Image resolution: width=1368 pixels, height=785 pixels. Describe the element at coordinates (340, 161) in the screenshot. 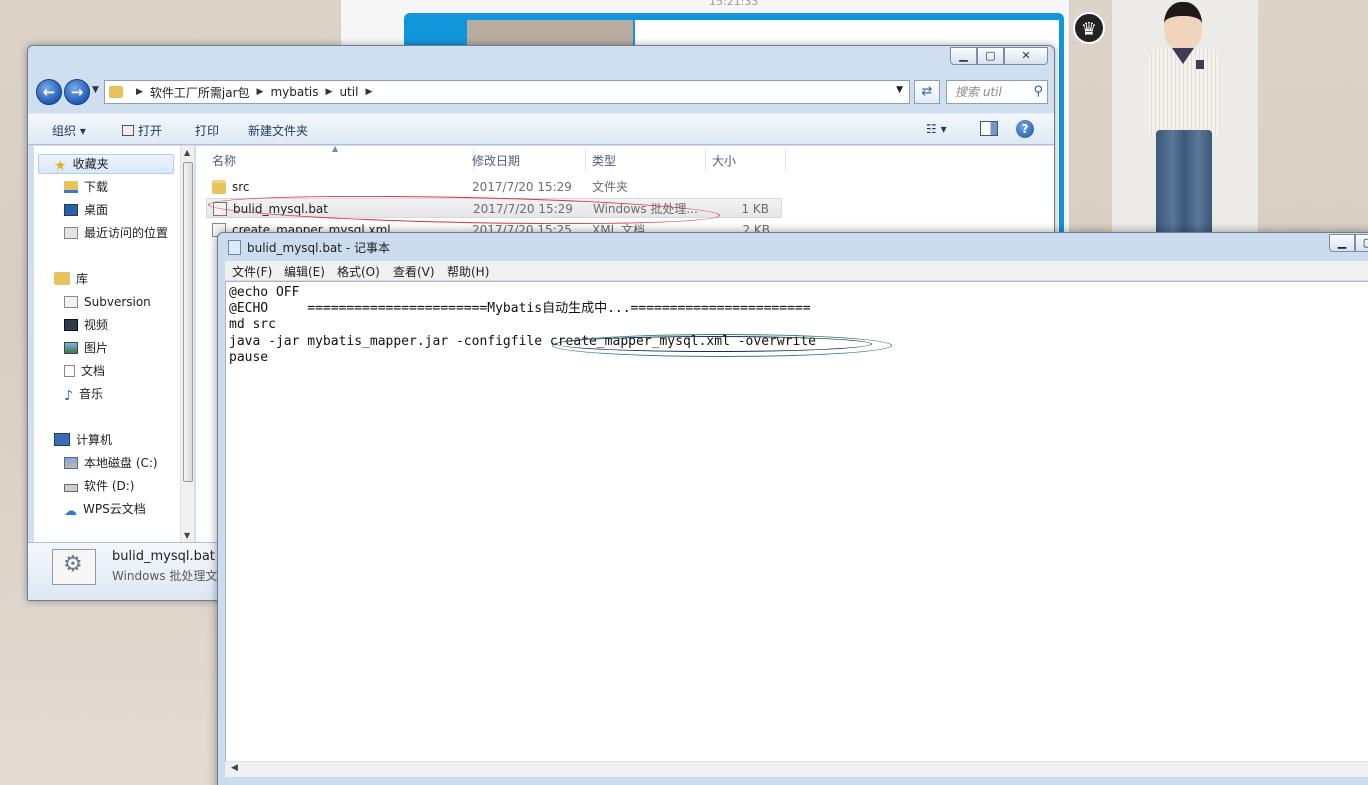

I see `column-header-name: 名称` at that location.